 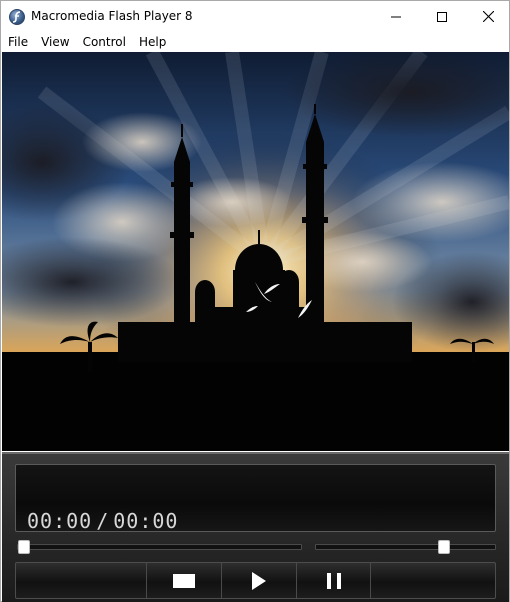 I want to click on menu-file: File, so click(x=17, y=42).